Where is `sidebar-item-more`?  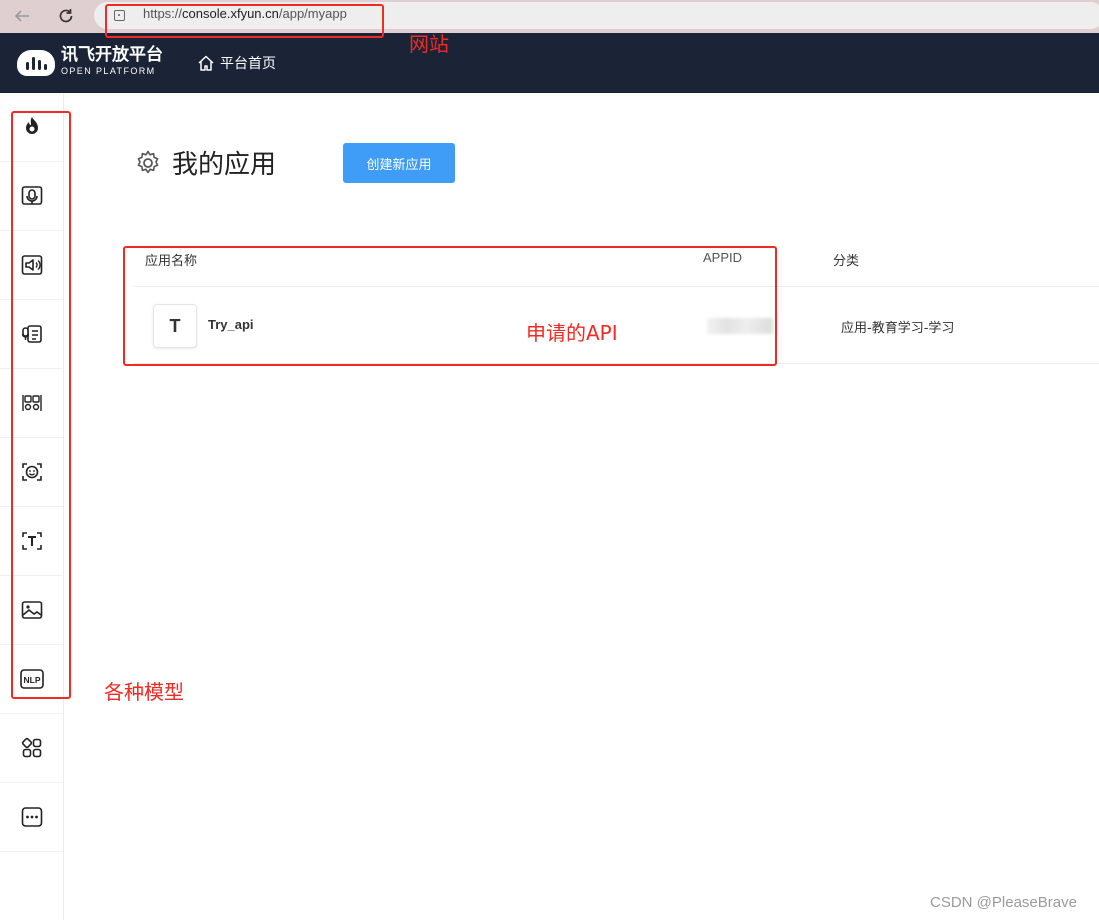 sidebar-item-more is located at coordinates (31, 817).